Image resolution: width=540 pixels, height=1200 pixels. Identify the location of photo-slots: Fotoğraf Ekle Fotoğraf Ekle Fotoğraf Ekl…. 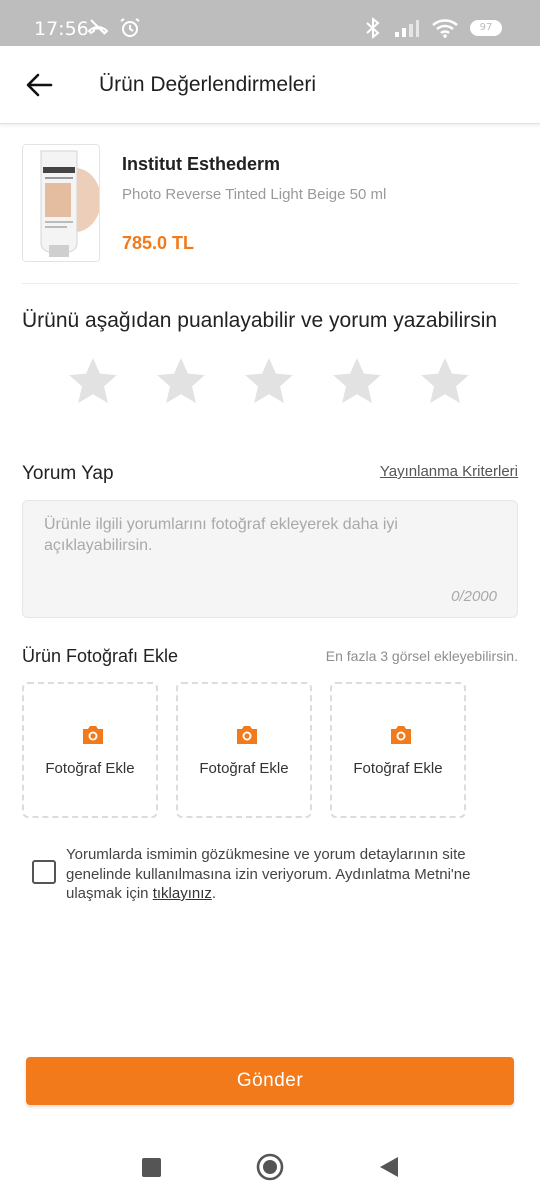
(244, 750).